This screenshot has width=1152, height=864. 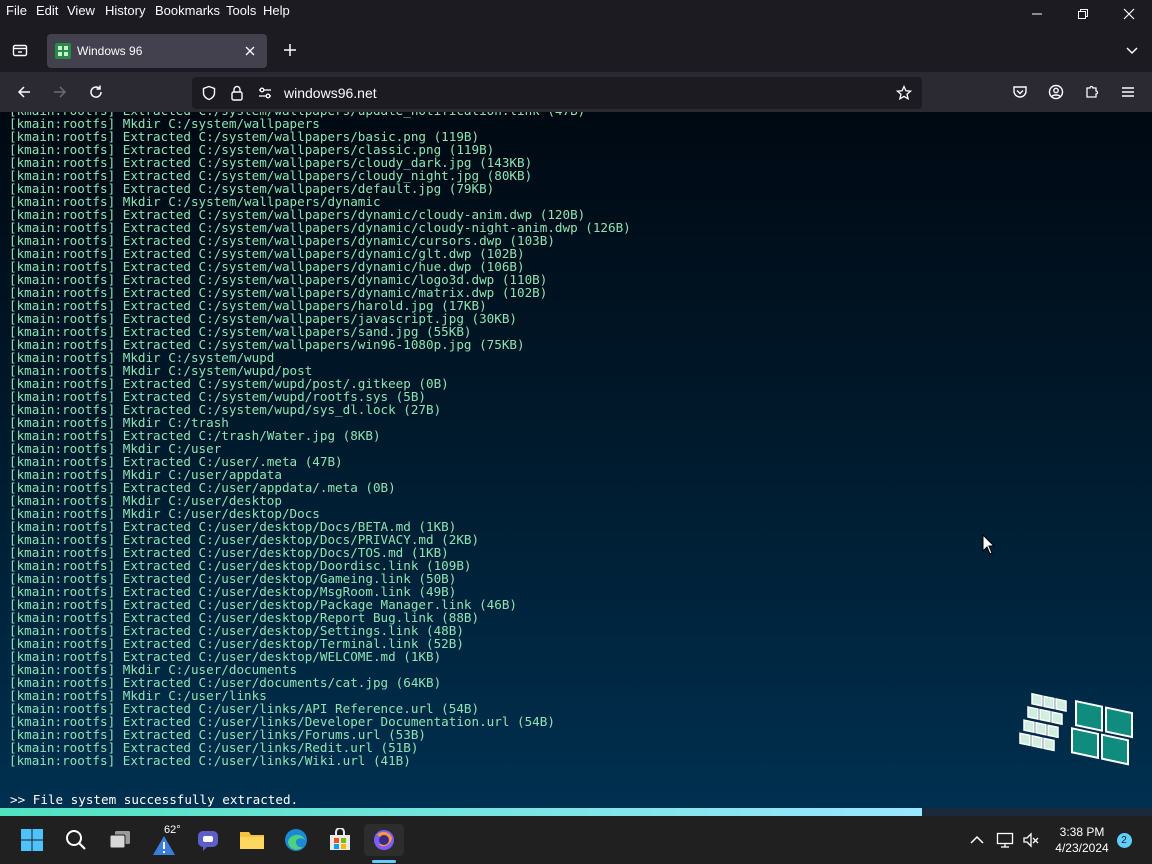 What do you see at coordinates (16, 10) in the screenshot?
I see `menu-file: File` at bounding box center [16, 10].